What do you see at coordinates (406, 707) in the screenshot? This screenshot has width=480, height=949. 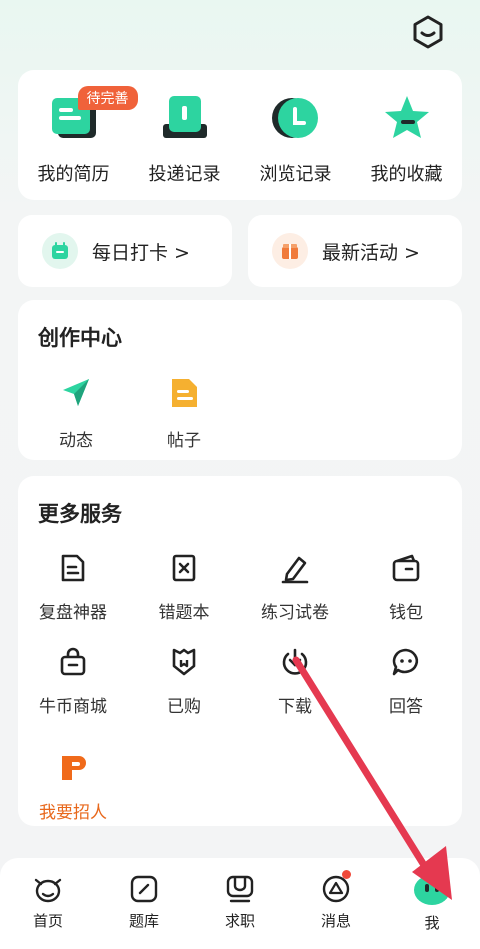 I see `service-label: 回答` at bounding box center [406, 707].